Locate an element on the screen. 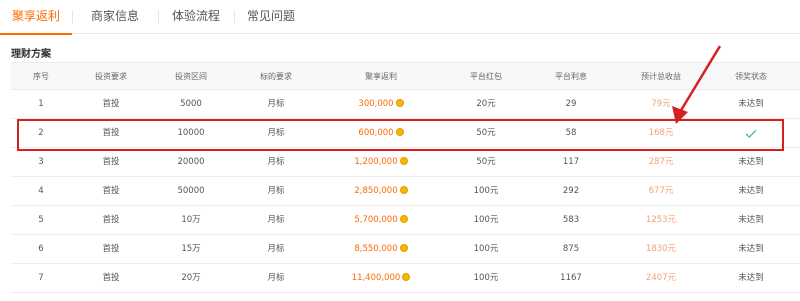 The width and height of the screenshot is (800, 301). arrow-shaft is located at coordinates (700, 79).